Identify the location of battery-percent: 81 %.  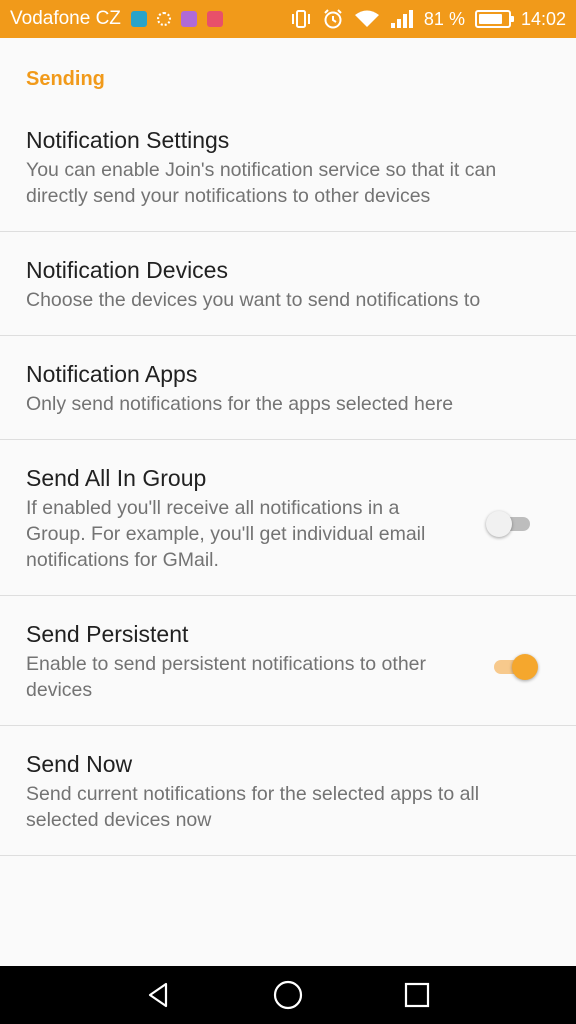
(444, 18).